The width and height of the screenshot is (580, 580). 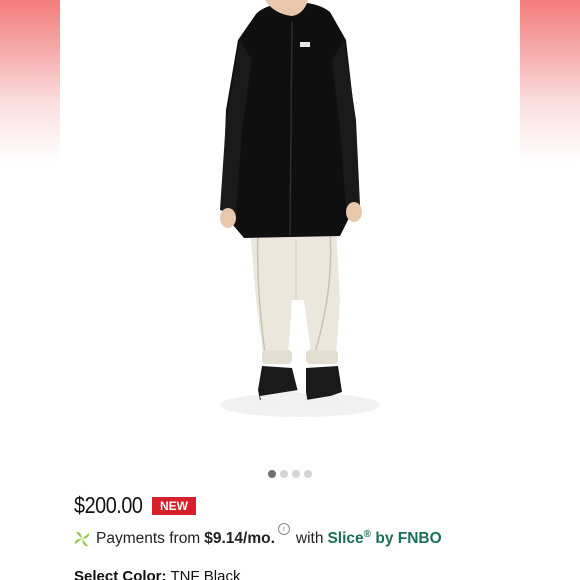 I want to click on payment-with: with, so click(x=309, y=538).